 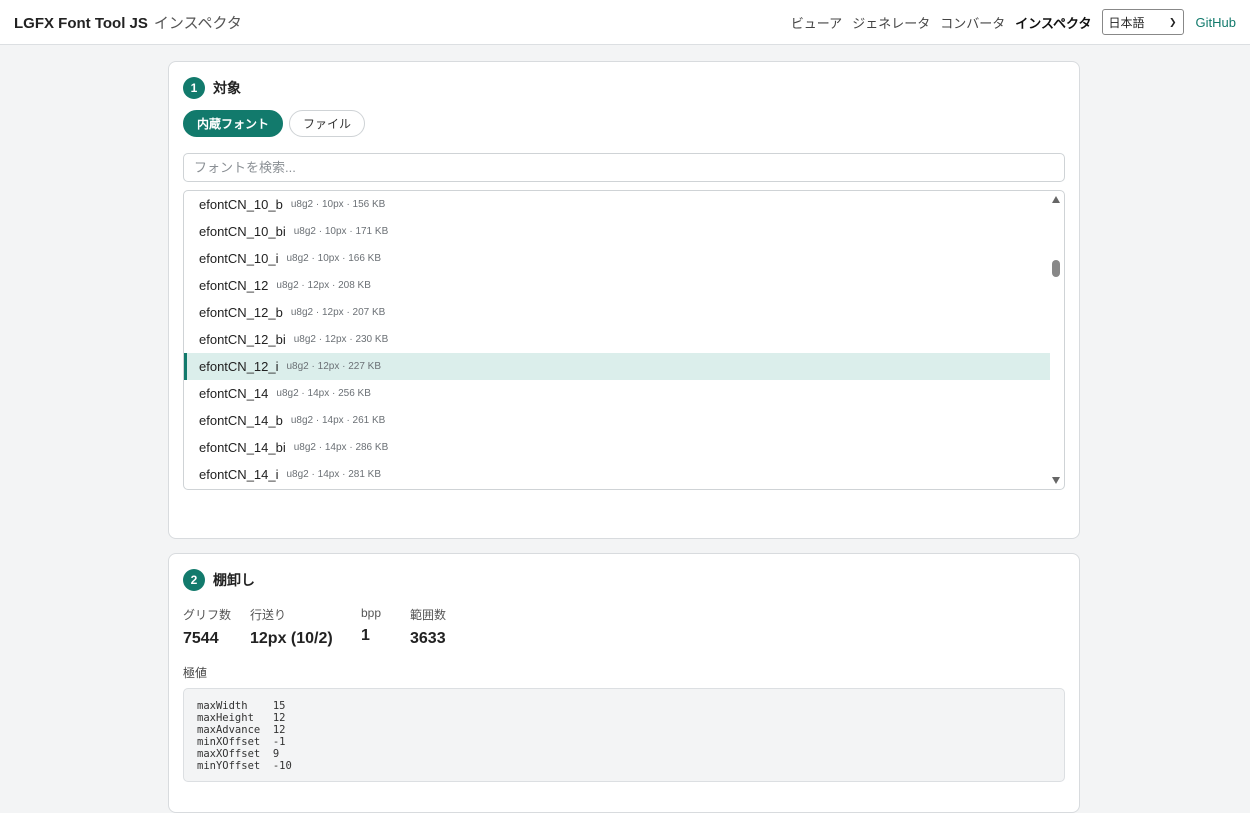 What do you see at coordinates (334, 258) in the screenshot?
I see `font-meta: u8g2 · 10px · 166 KB` at bounding box center [334, 258].